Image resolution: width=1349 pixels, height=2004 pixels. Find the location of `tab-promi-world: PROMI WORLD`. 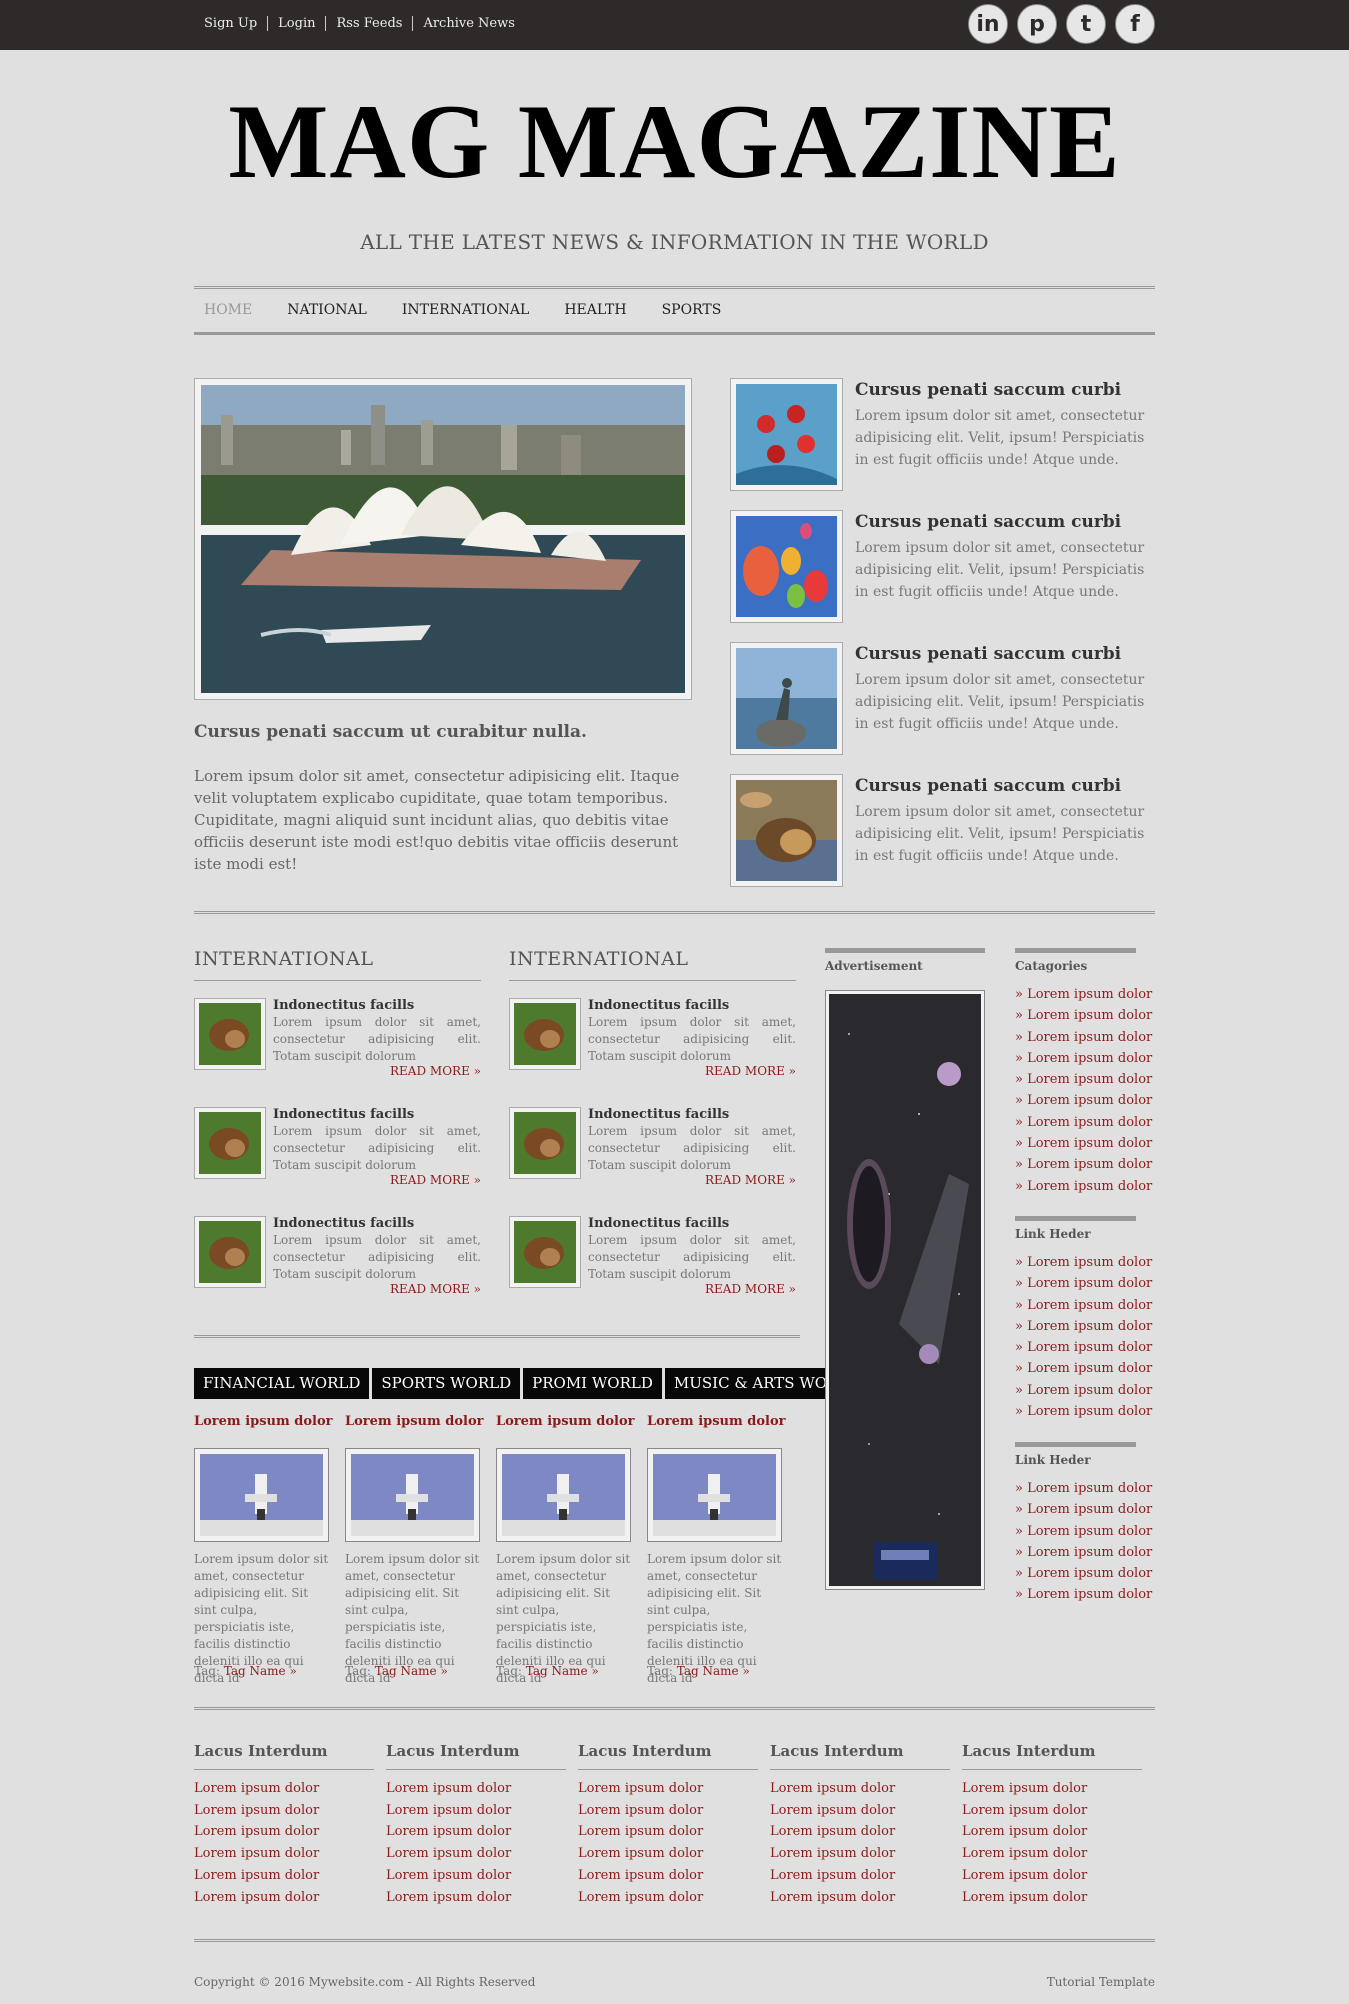

tab-promi-world: PROMI WORLD is located at coordinates (592, 1383).